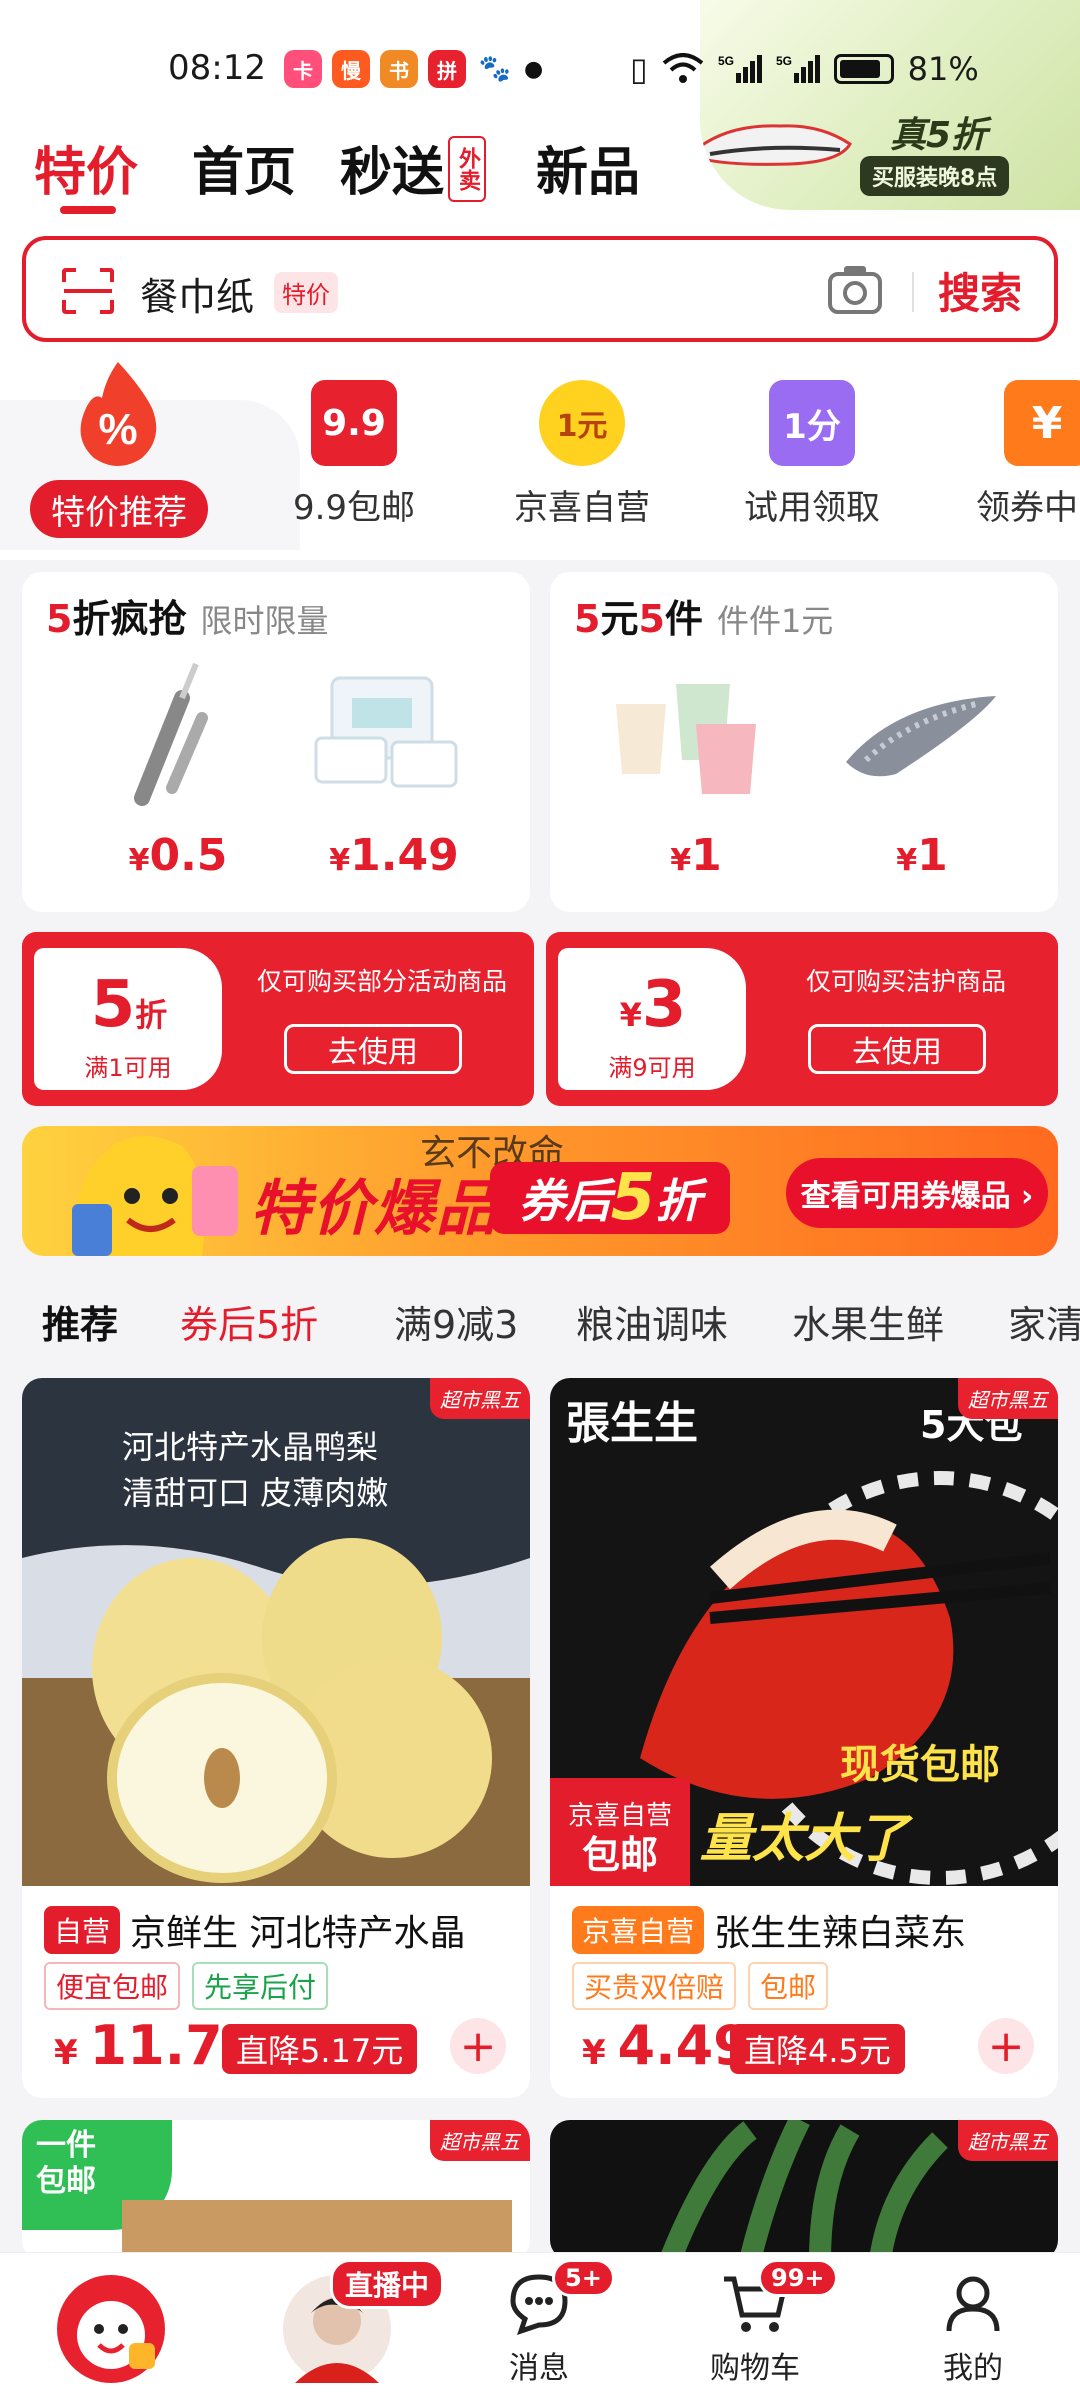  What do you see at coordinates (351, 69) in the screenshot?
I see `app-icon-2: 慢` at bounding box center [351, 69].